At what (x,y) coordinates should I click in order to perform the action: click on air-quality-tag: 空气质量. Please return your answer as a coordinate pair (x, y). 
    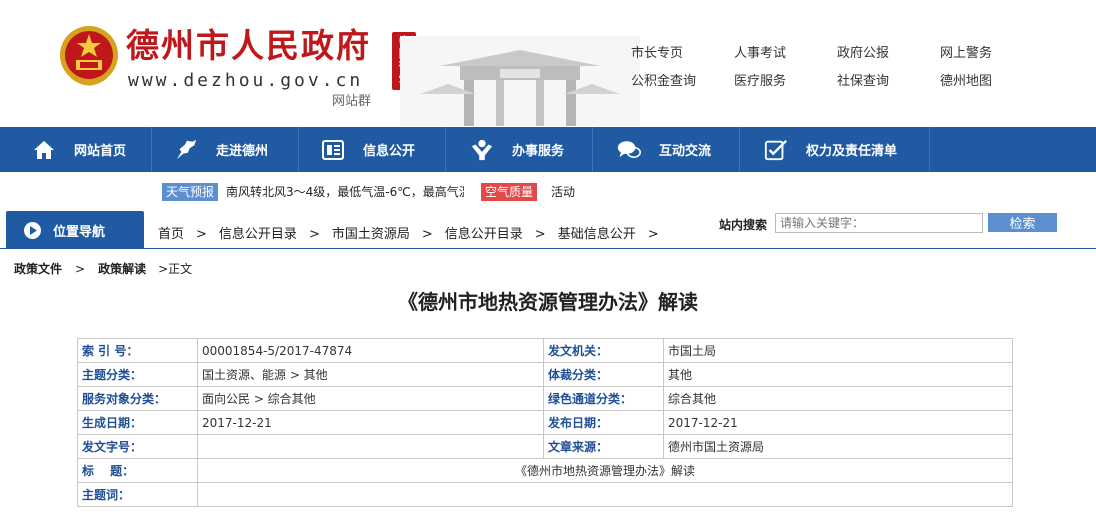
    Looking at the image, I should click on (509, 192).